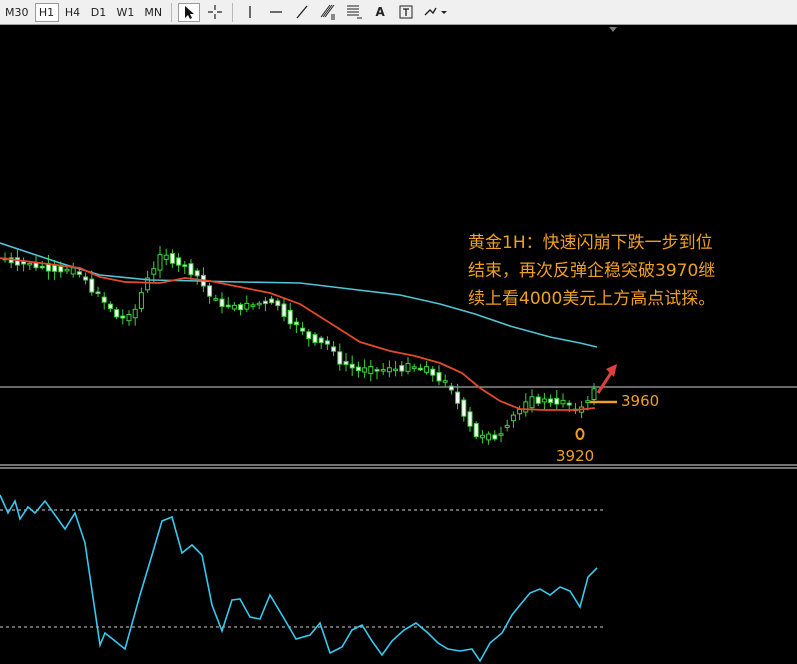  Describe the element at coordinates (435, 12) in the screenshot. I see `arrows-icon` at that location.